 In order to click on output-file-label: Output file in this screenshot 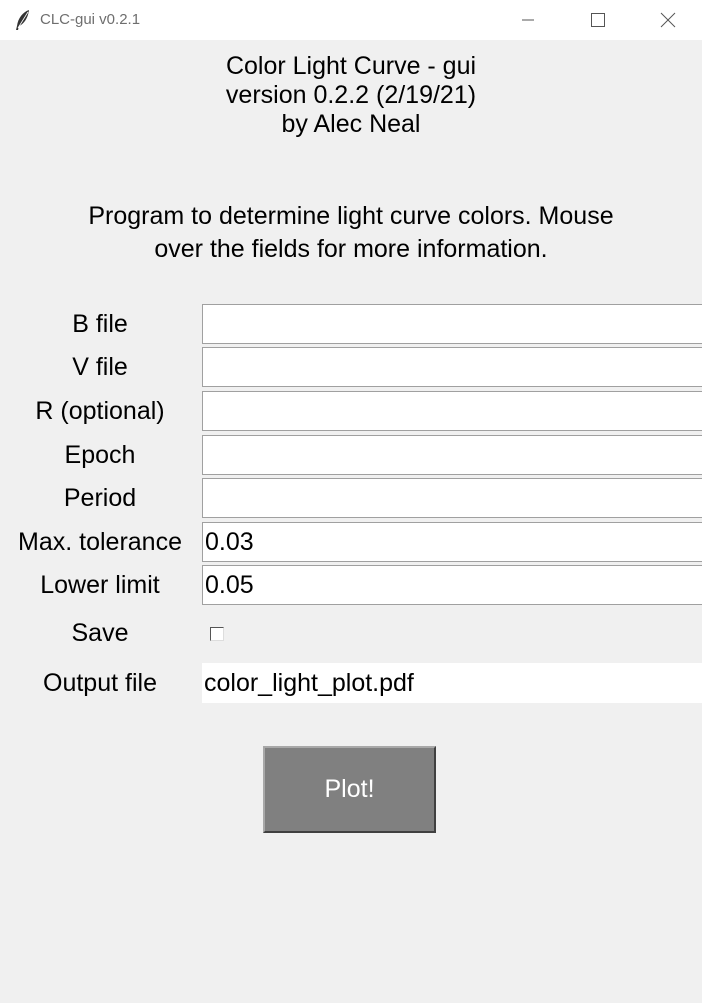, I will do `click(100, 683)`.